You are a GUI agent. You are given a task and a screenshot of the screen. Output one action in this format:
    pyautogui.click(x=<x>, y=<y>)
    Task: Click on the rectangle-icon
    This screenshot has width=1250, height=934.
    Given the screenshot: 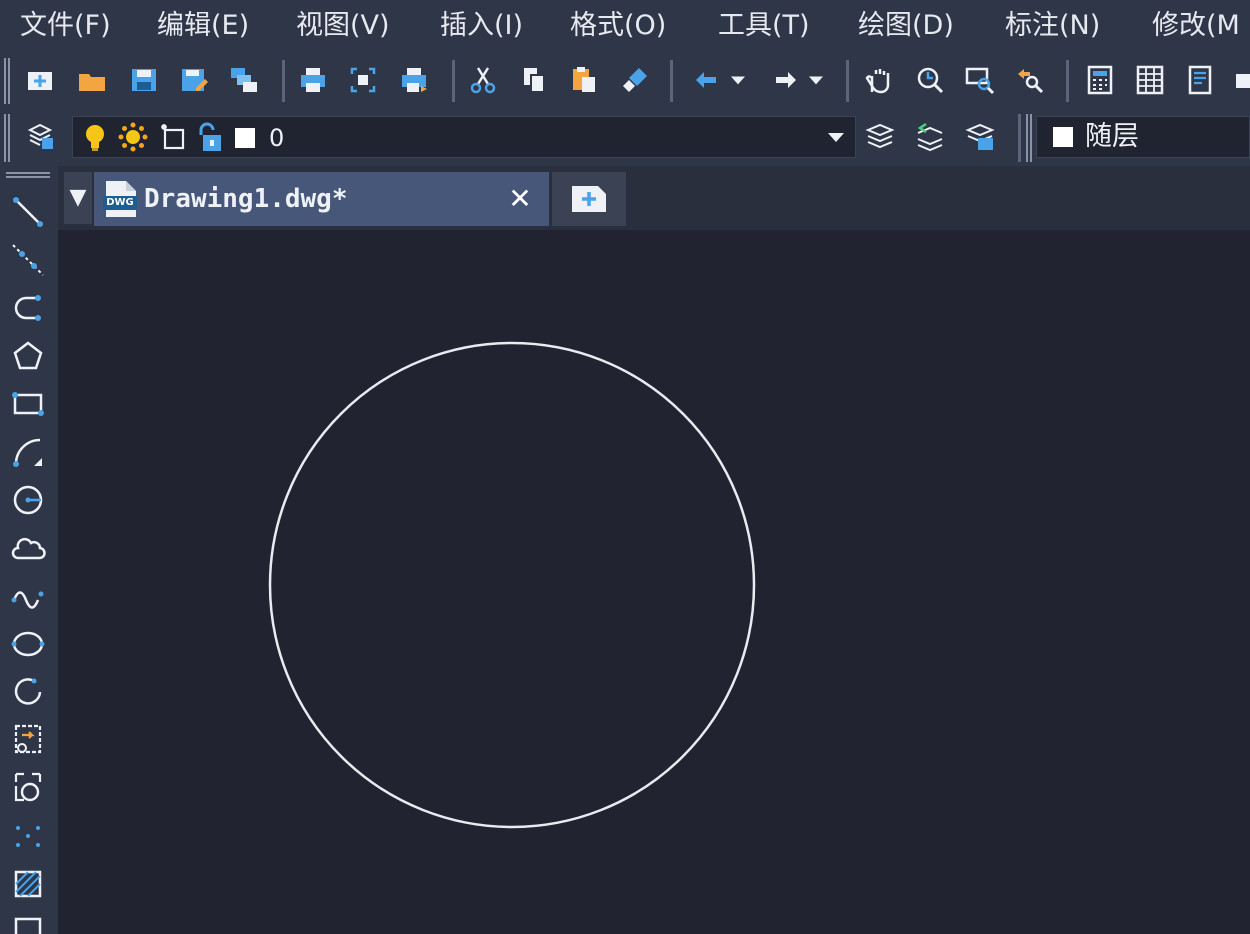 What is the action you would take?
    pyautogui.click(x=28, y=404)
    